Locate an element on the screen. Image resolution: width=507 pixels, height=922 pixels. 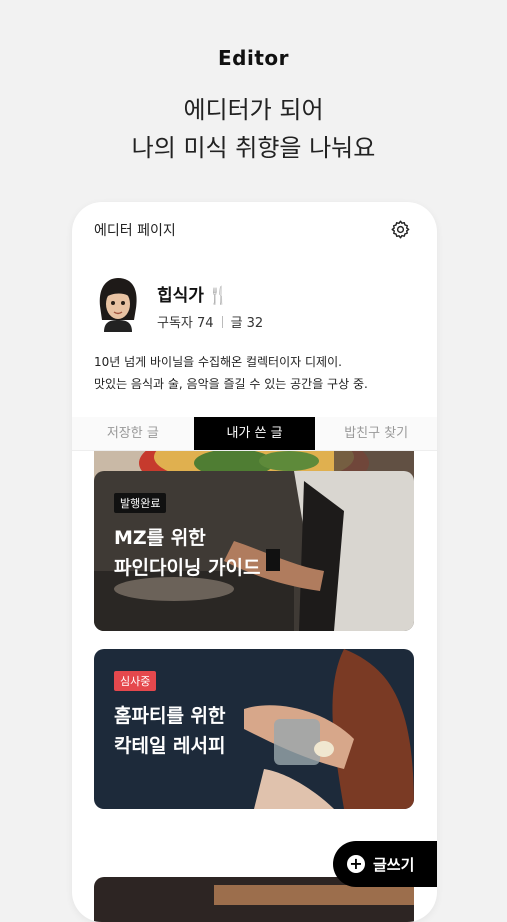
avatar is located at coordinates (118, 304).